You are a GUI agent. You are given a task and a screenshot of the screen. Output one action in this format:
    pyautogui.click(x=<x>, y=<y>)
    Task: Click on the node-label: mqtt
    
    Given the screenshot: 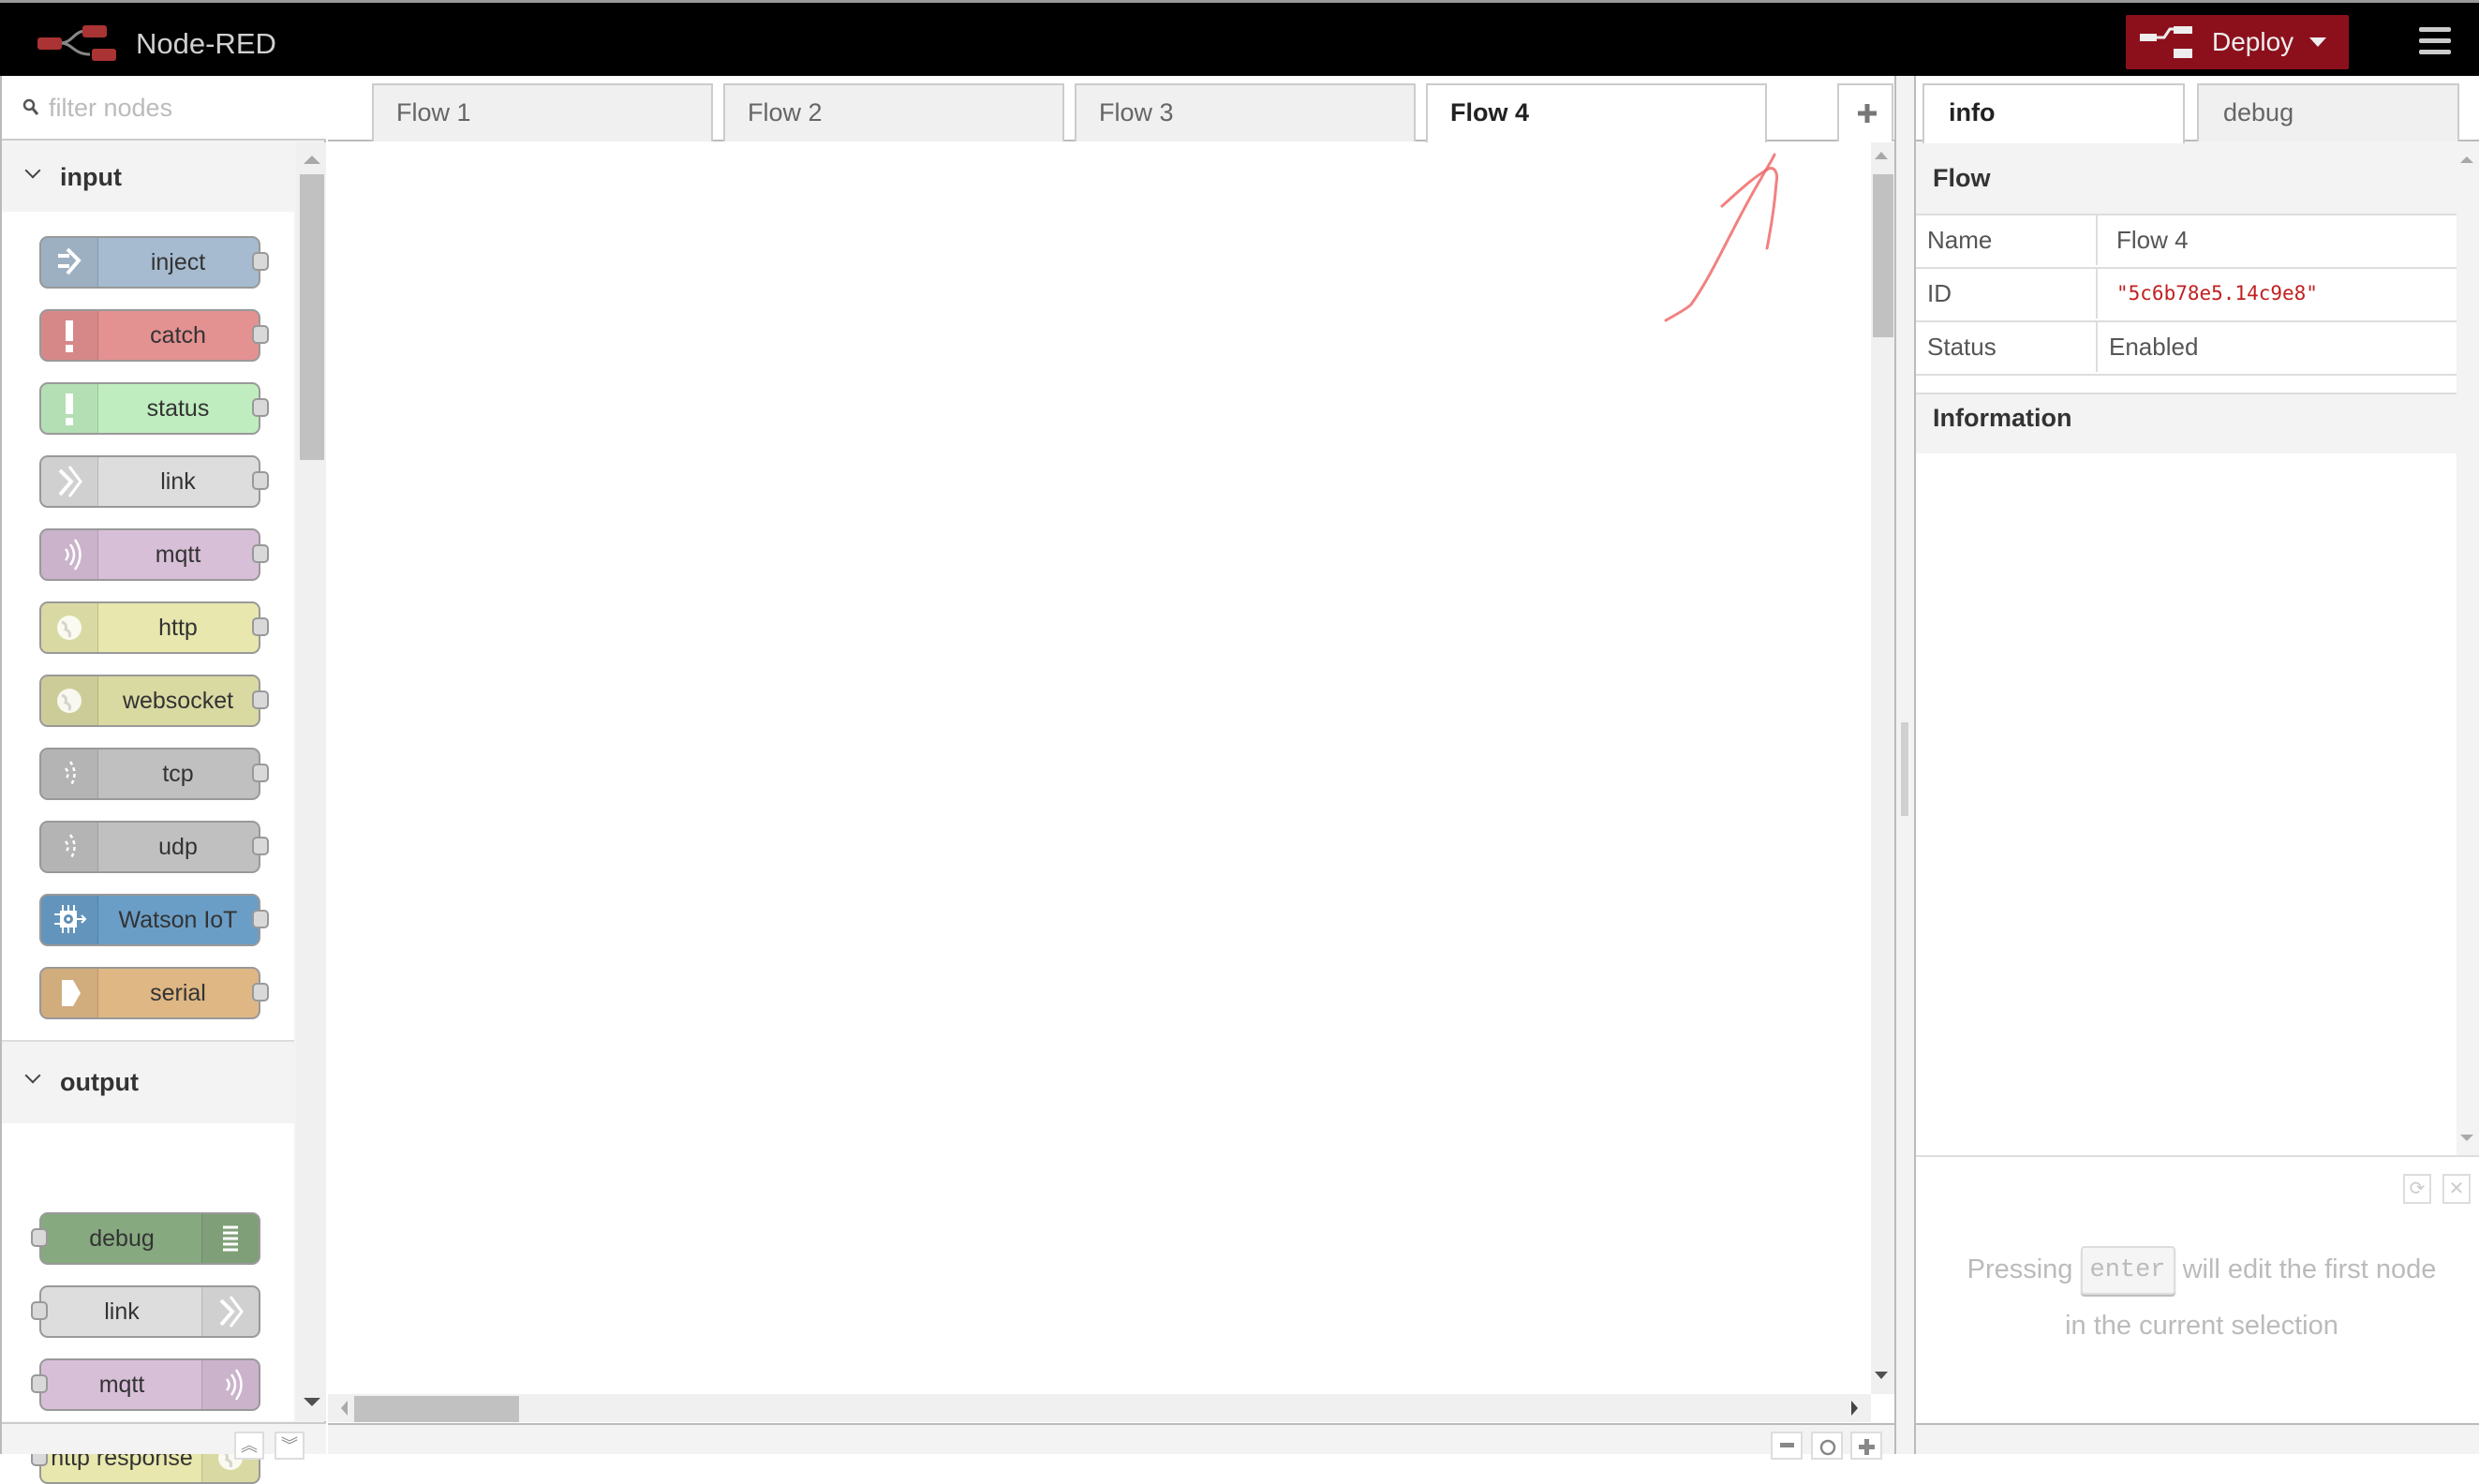 What is the action you would take?
    pyautogui.click(x=178, y=555)
    